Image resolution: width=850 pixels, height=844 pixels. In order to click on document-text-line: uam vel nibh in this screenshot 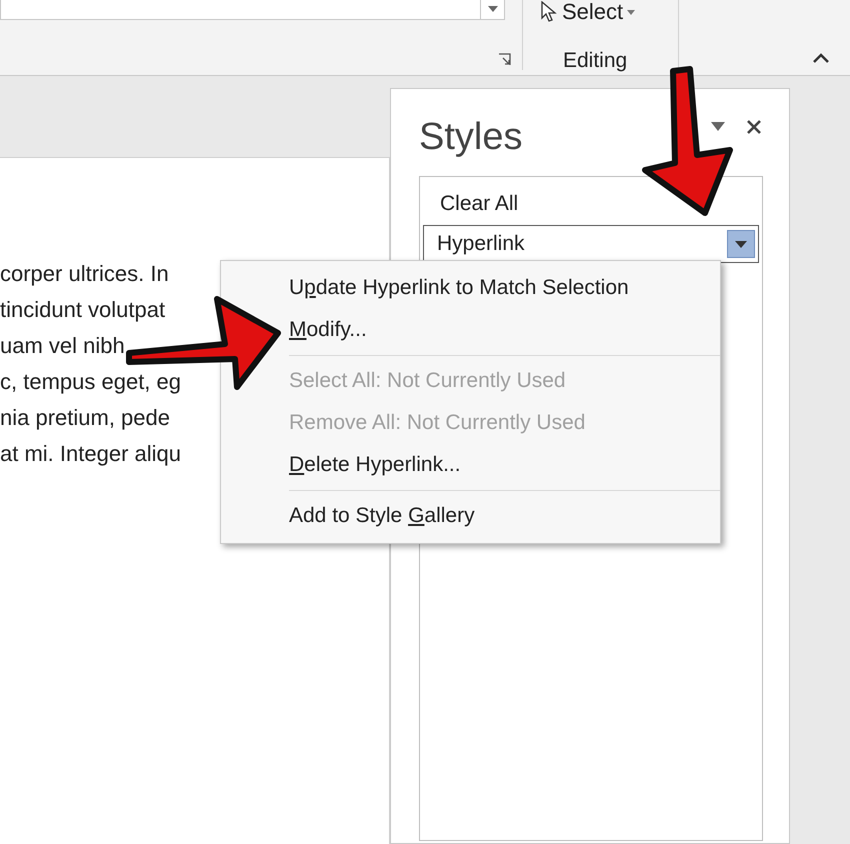, I will do `click(62, 346)`.